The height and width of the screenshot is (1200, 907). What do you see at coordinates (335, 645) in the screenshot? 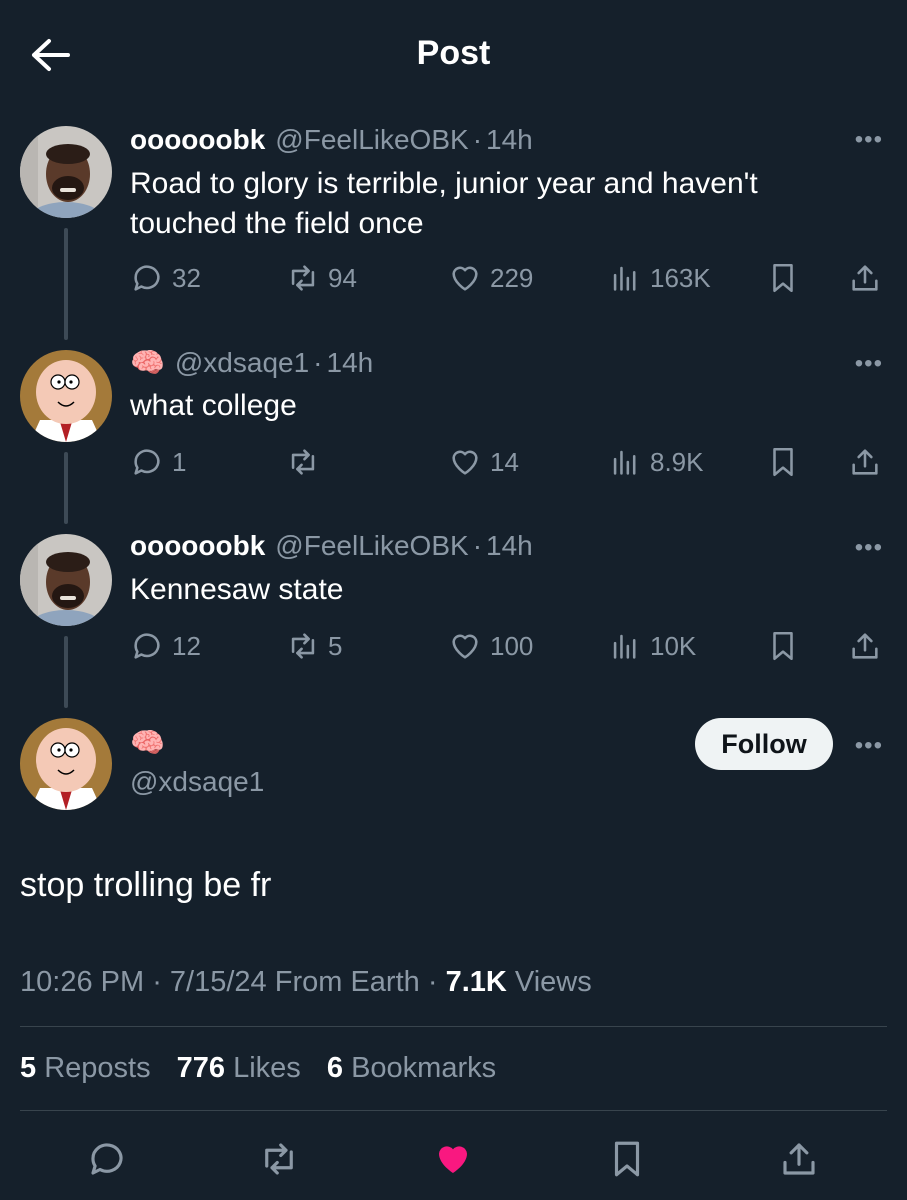
I see `repost-count: 5` at bounding box center [335, 645].